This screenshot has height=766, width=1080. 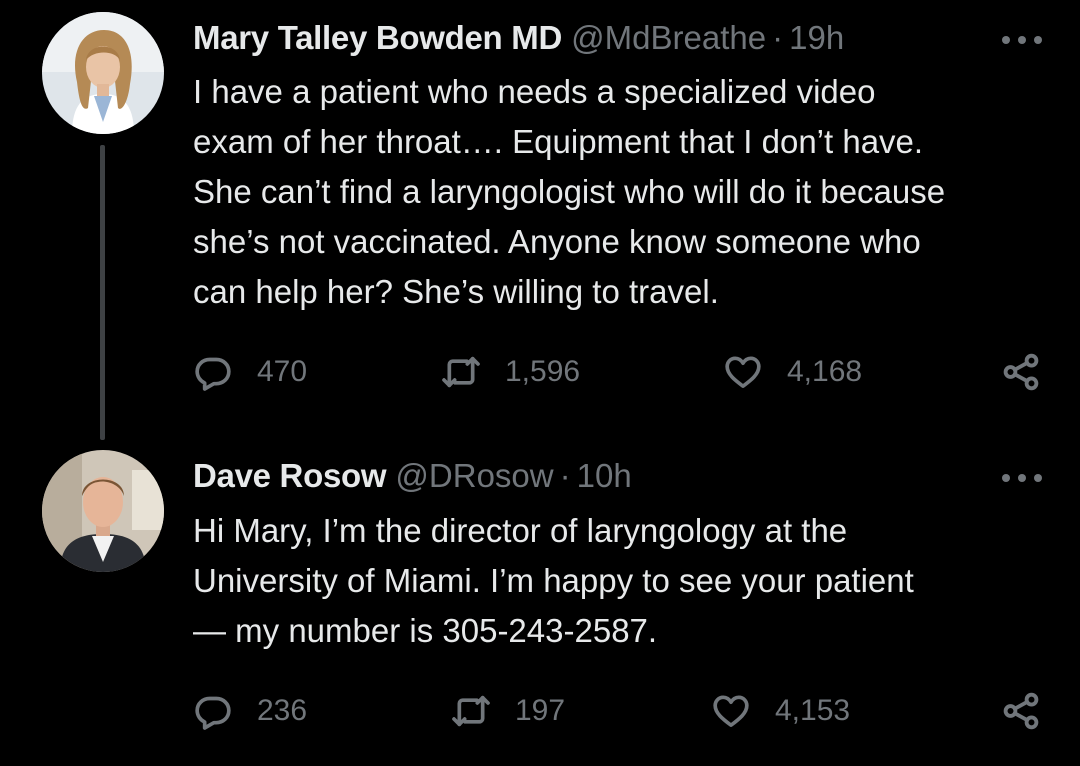 I want to click on action-bar: 236 197 4,153, so click(x=618, y=711).